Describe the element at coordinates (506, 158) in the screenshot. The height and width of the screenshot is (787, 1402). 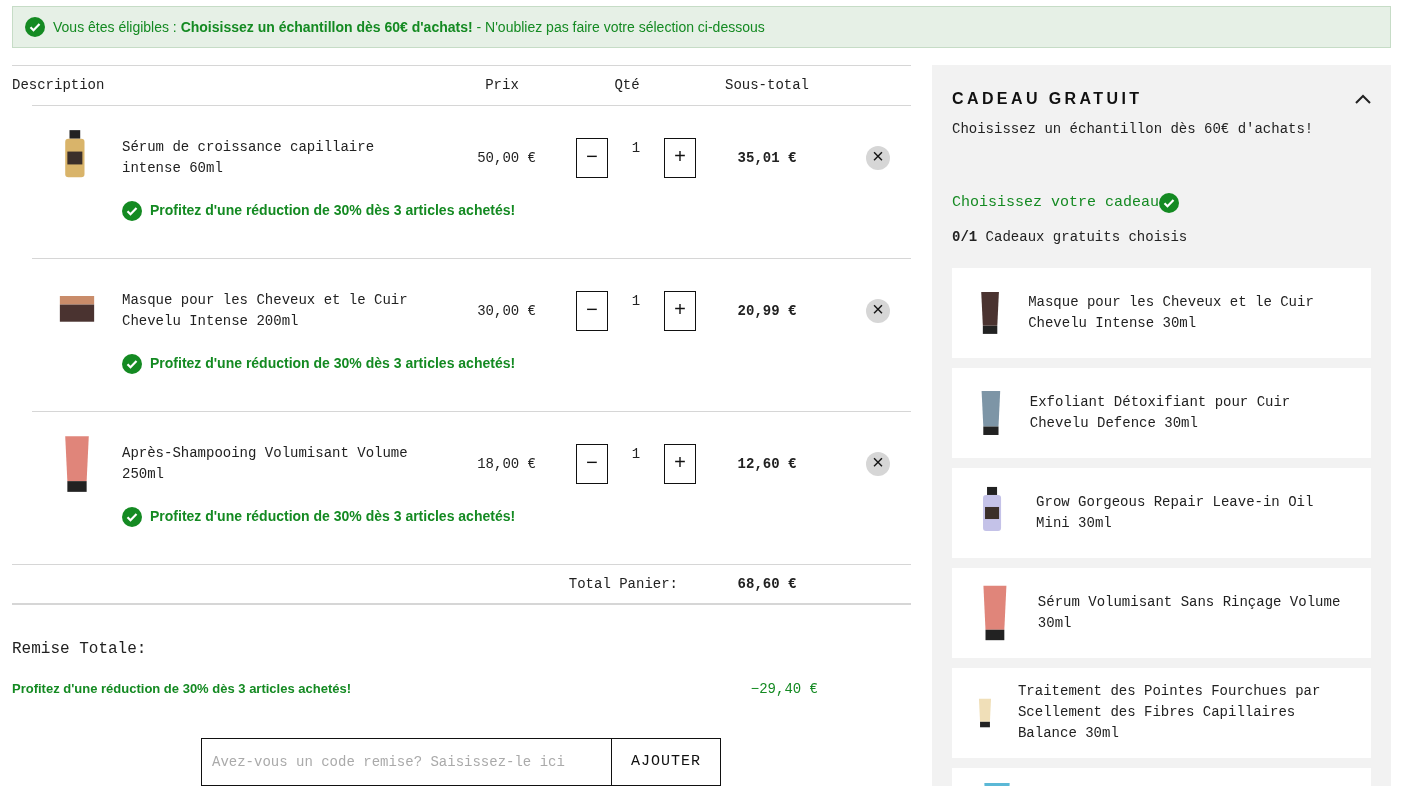
I see `product-price: 50,00 €` at that location.